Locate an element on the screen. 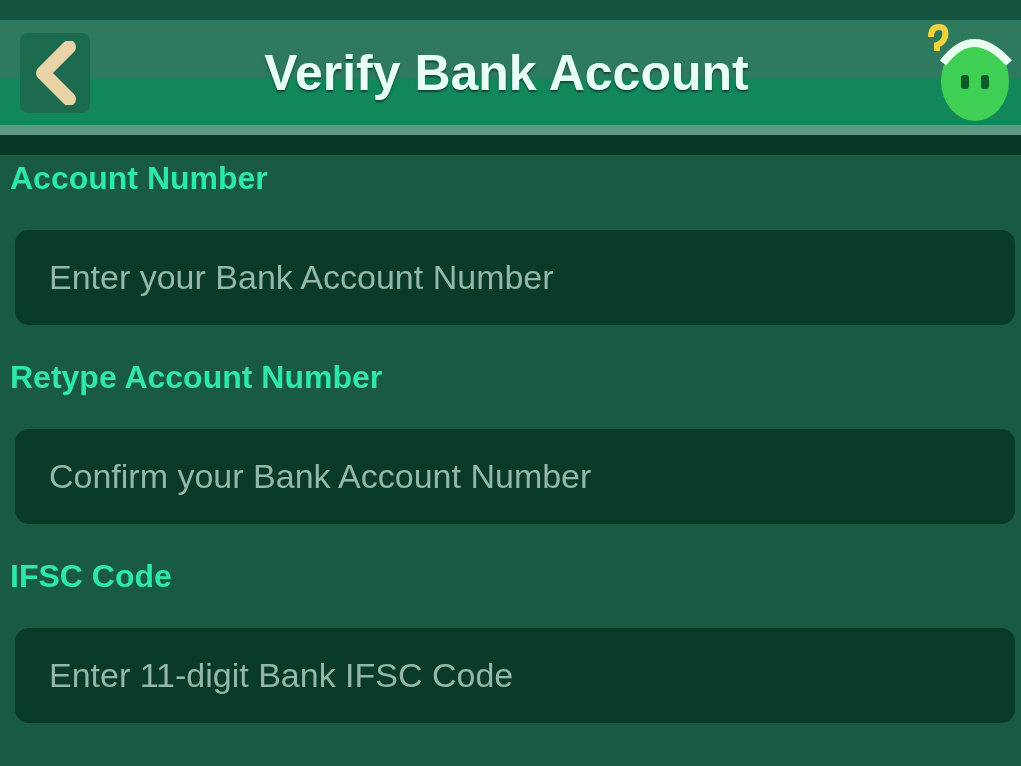  input-field: Enter 11-digit Bank IFSC Code is located at coordinates (515, 675).